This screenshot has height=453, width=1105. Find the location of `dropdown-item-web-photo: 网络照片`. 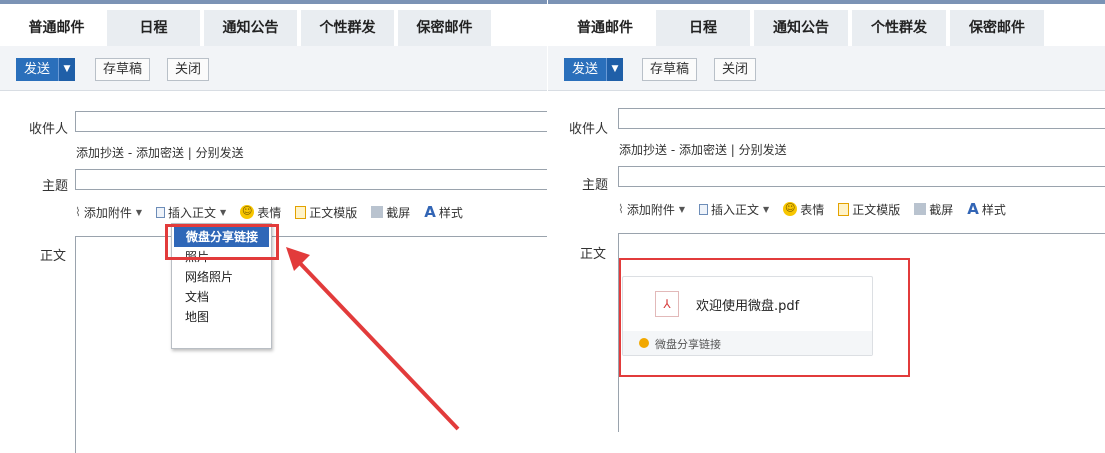

dropdown-item-web-photo: 网络照片 is located at coordinates (221, 277).